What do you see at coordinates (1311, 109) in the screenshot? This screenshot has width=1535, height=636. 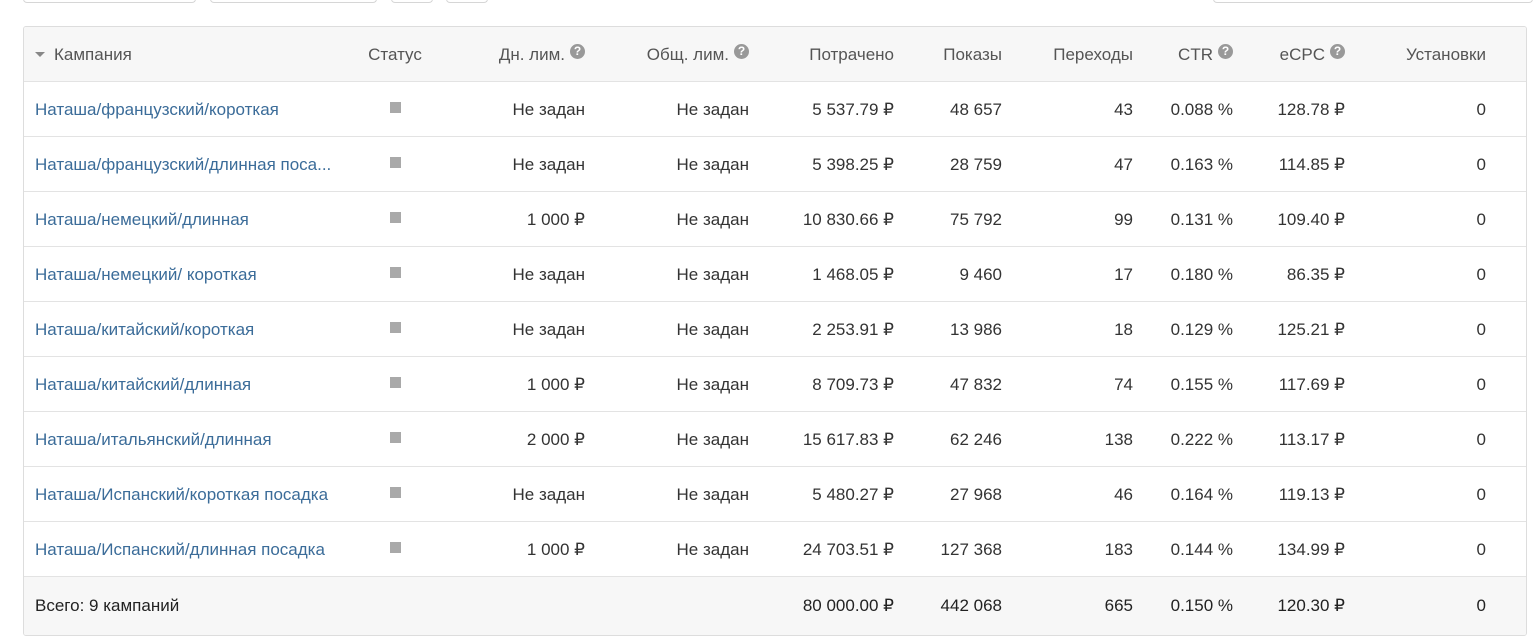 I see `ecpc-cell: 128.78 ₽` at bounding box center [1311, 109].